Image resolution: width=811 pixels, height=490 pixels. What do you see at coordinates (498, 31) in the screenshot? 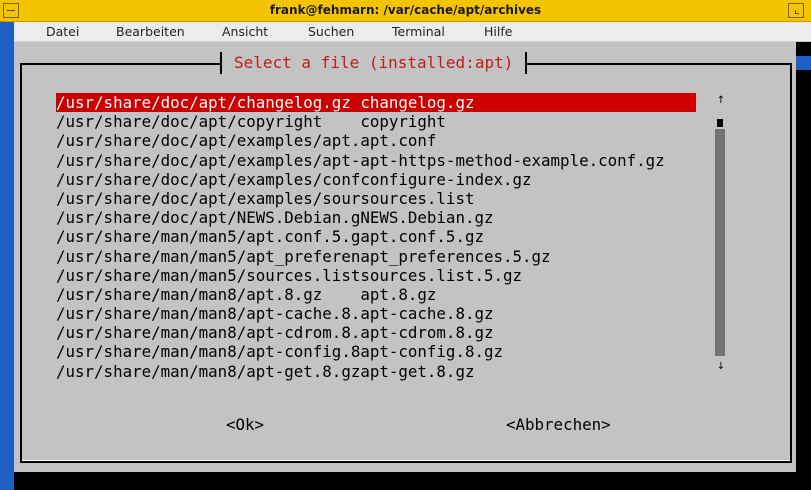
I see `menu-hilfe: Hilfe` at bounding box center [498, 31].